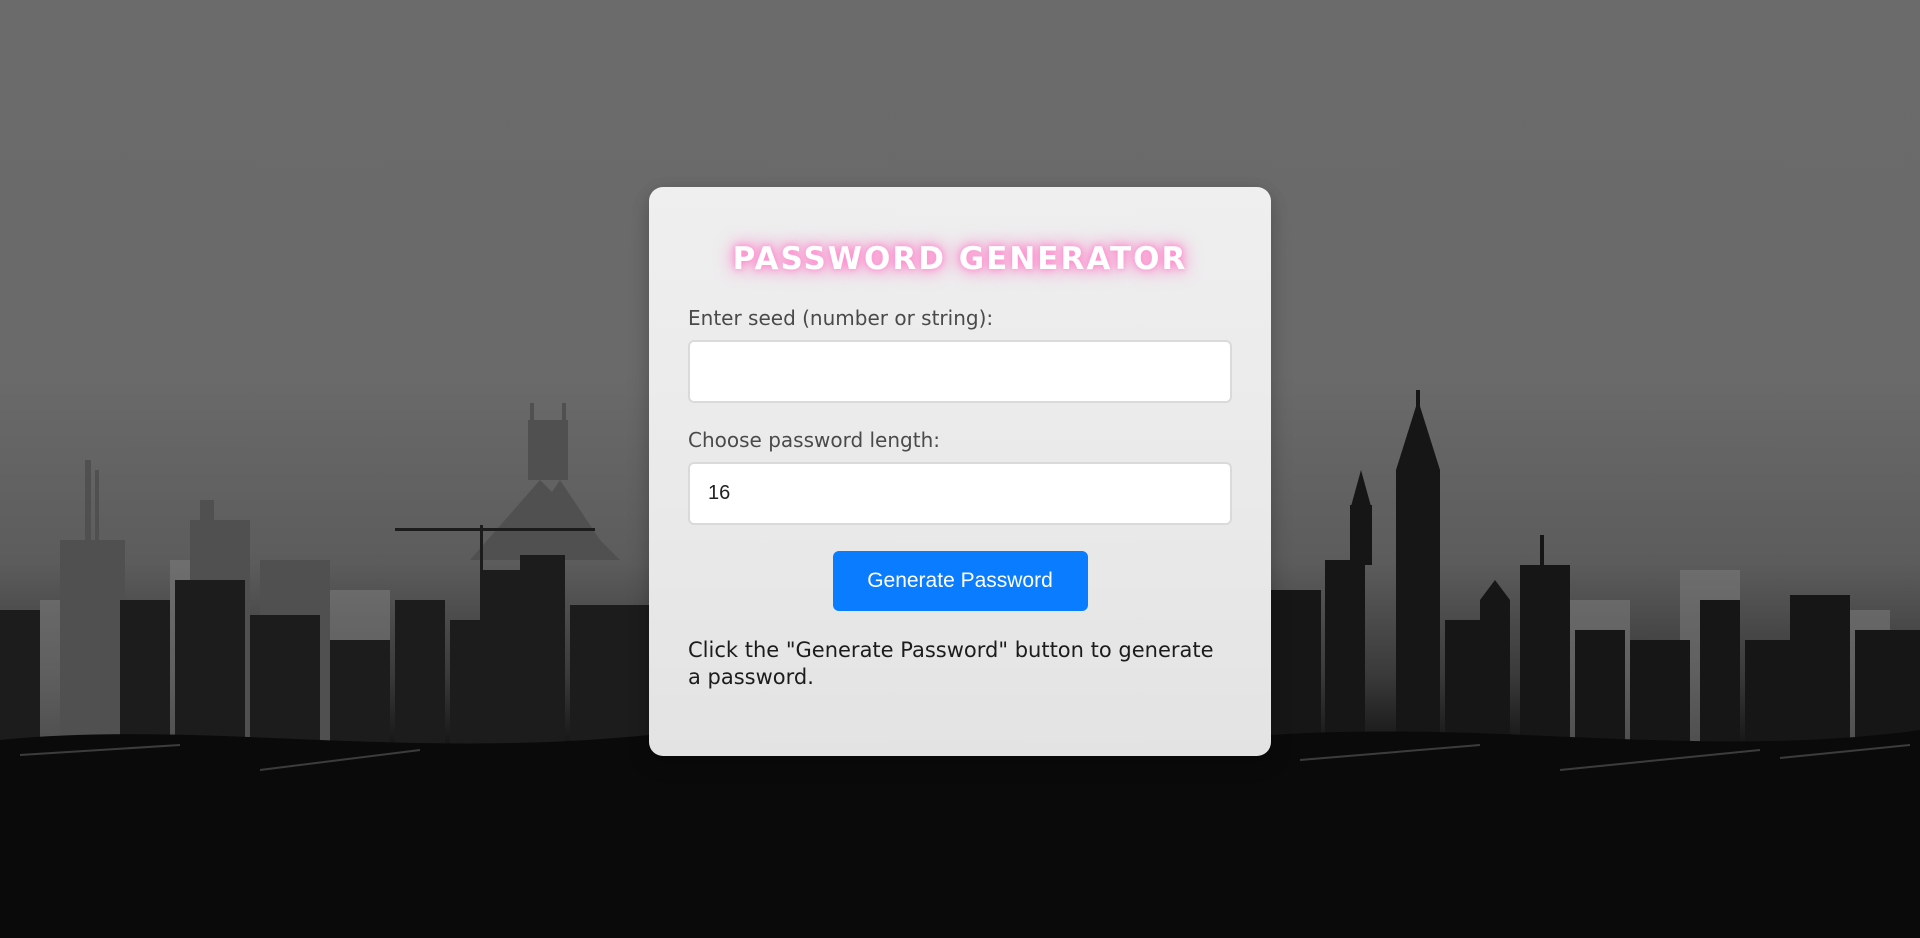  What do you see at coordinates (960, 371) in the screenshot?
I see `seed-input` at bounding box center [960, 371].